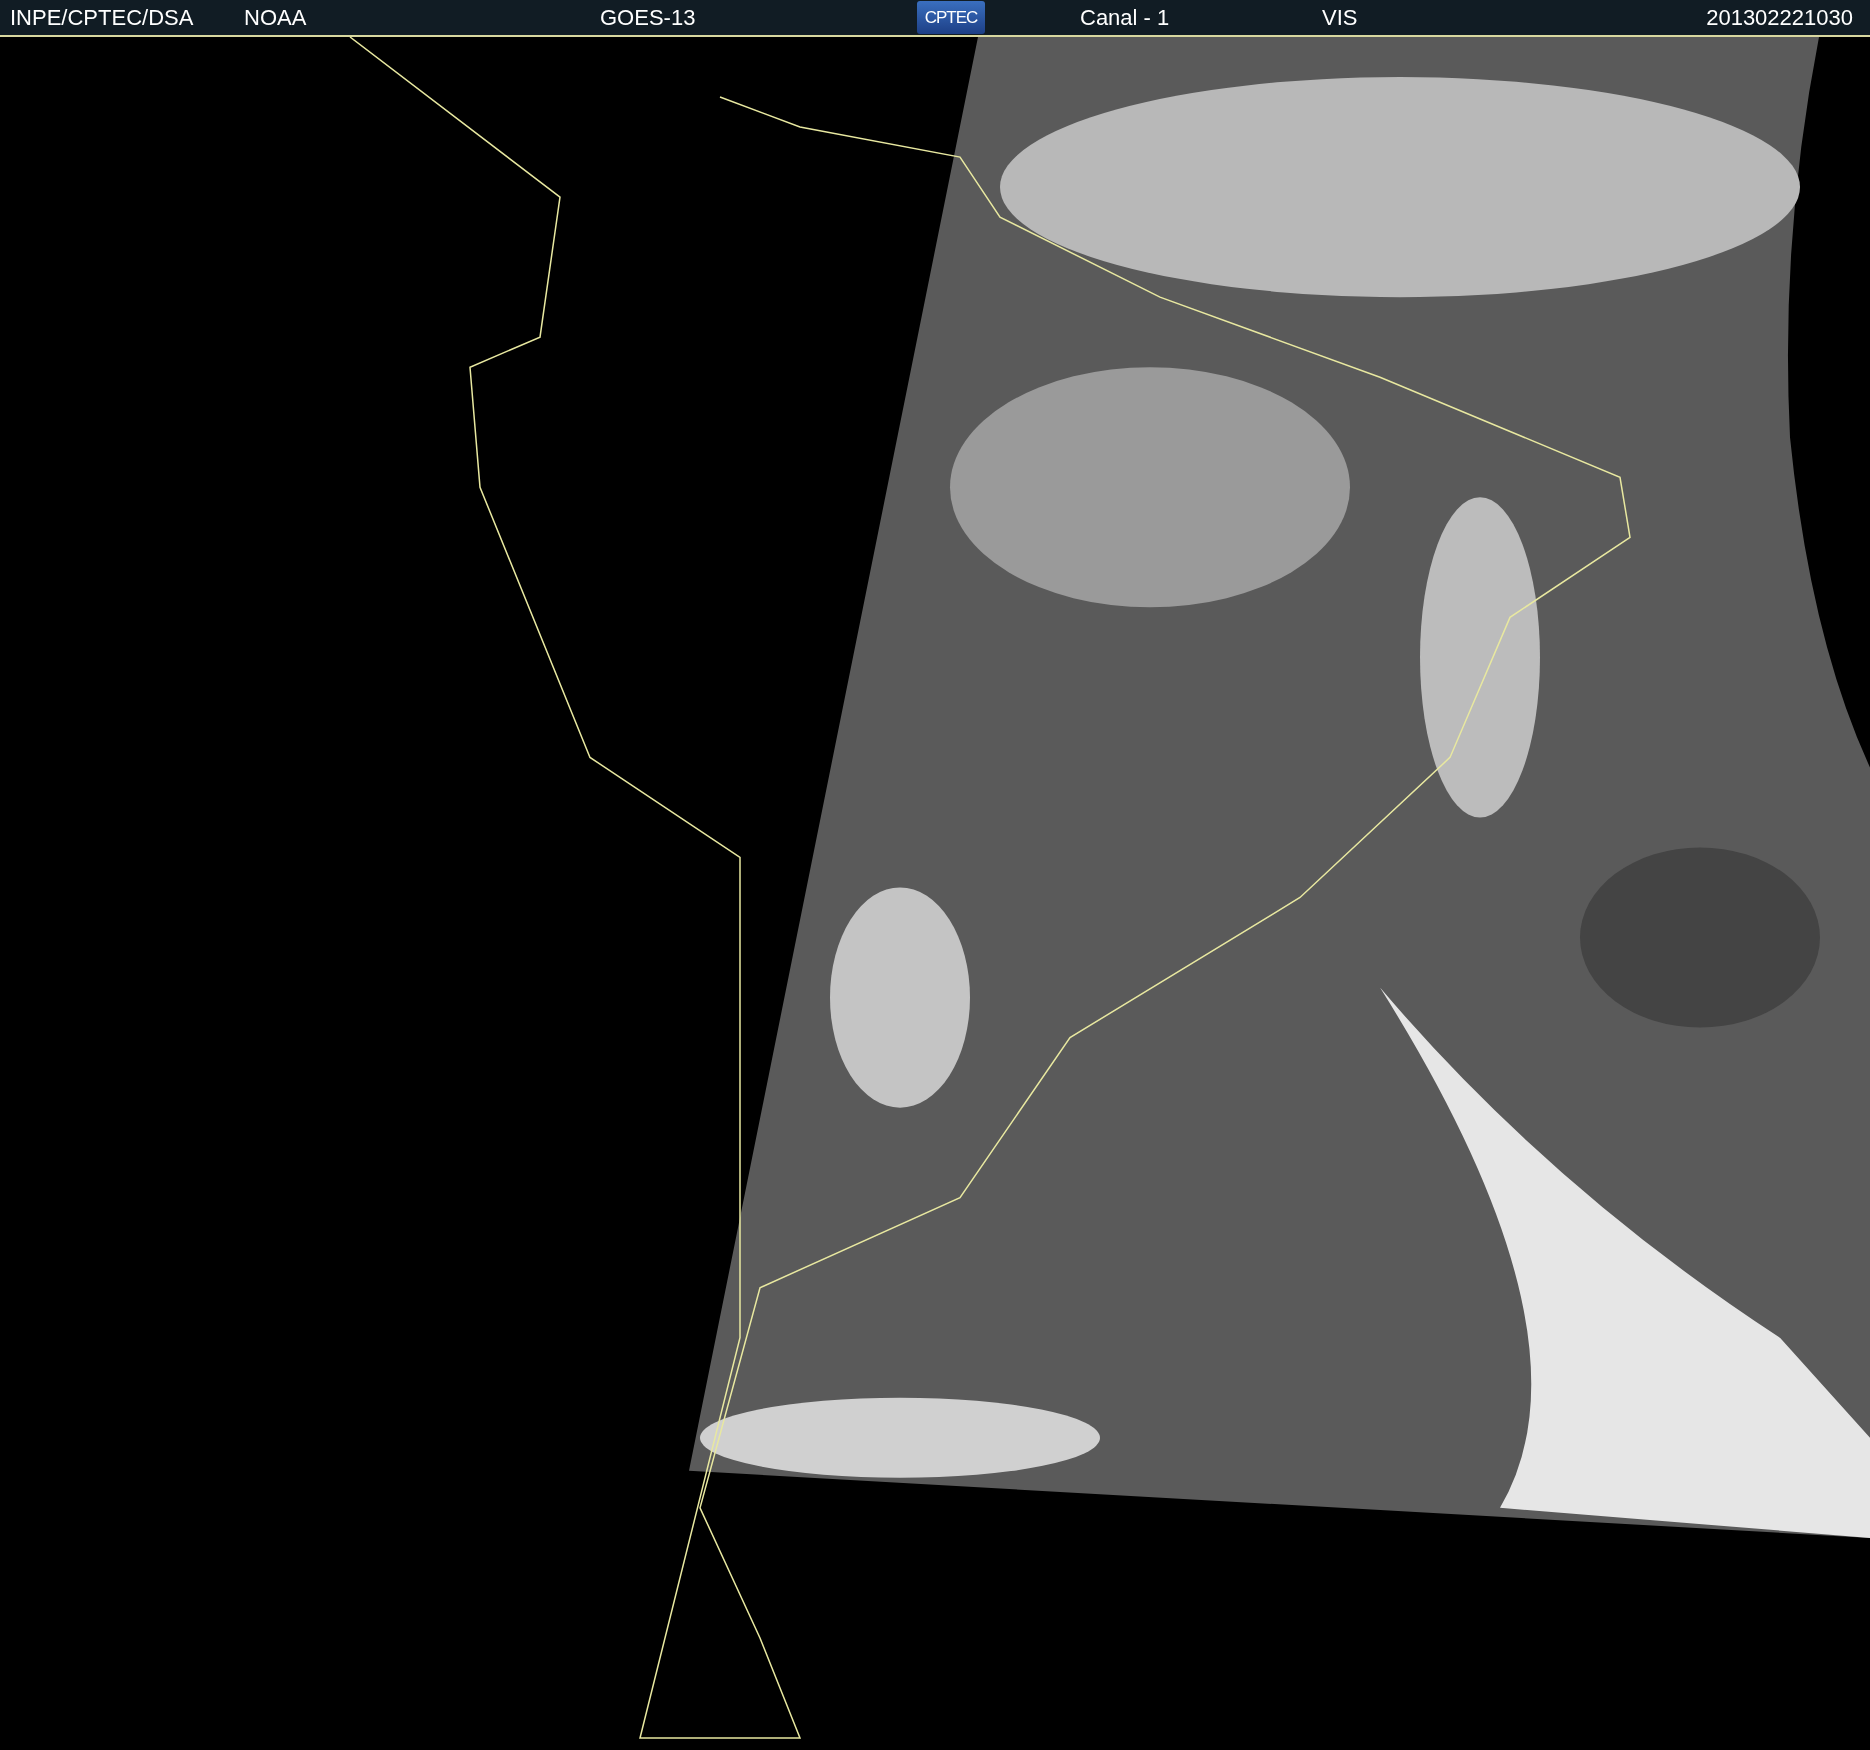 The image size is (1870, 1750). I want to click on channel-label: Canal - 1, so click(1125, 17).